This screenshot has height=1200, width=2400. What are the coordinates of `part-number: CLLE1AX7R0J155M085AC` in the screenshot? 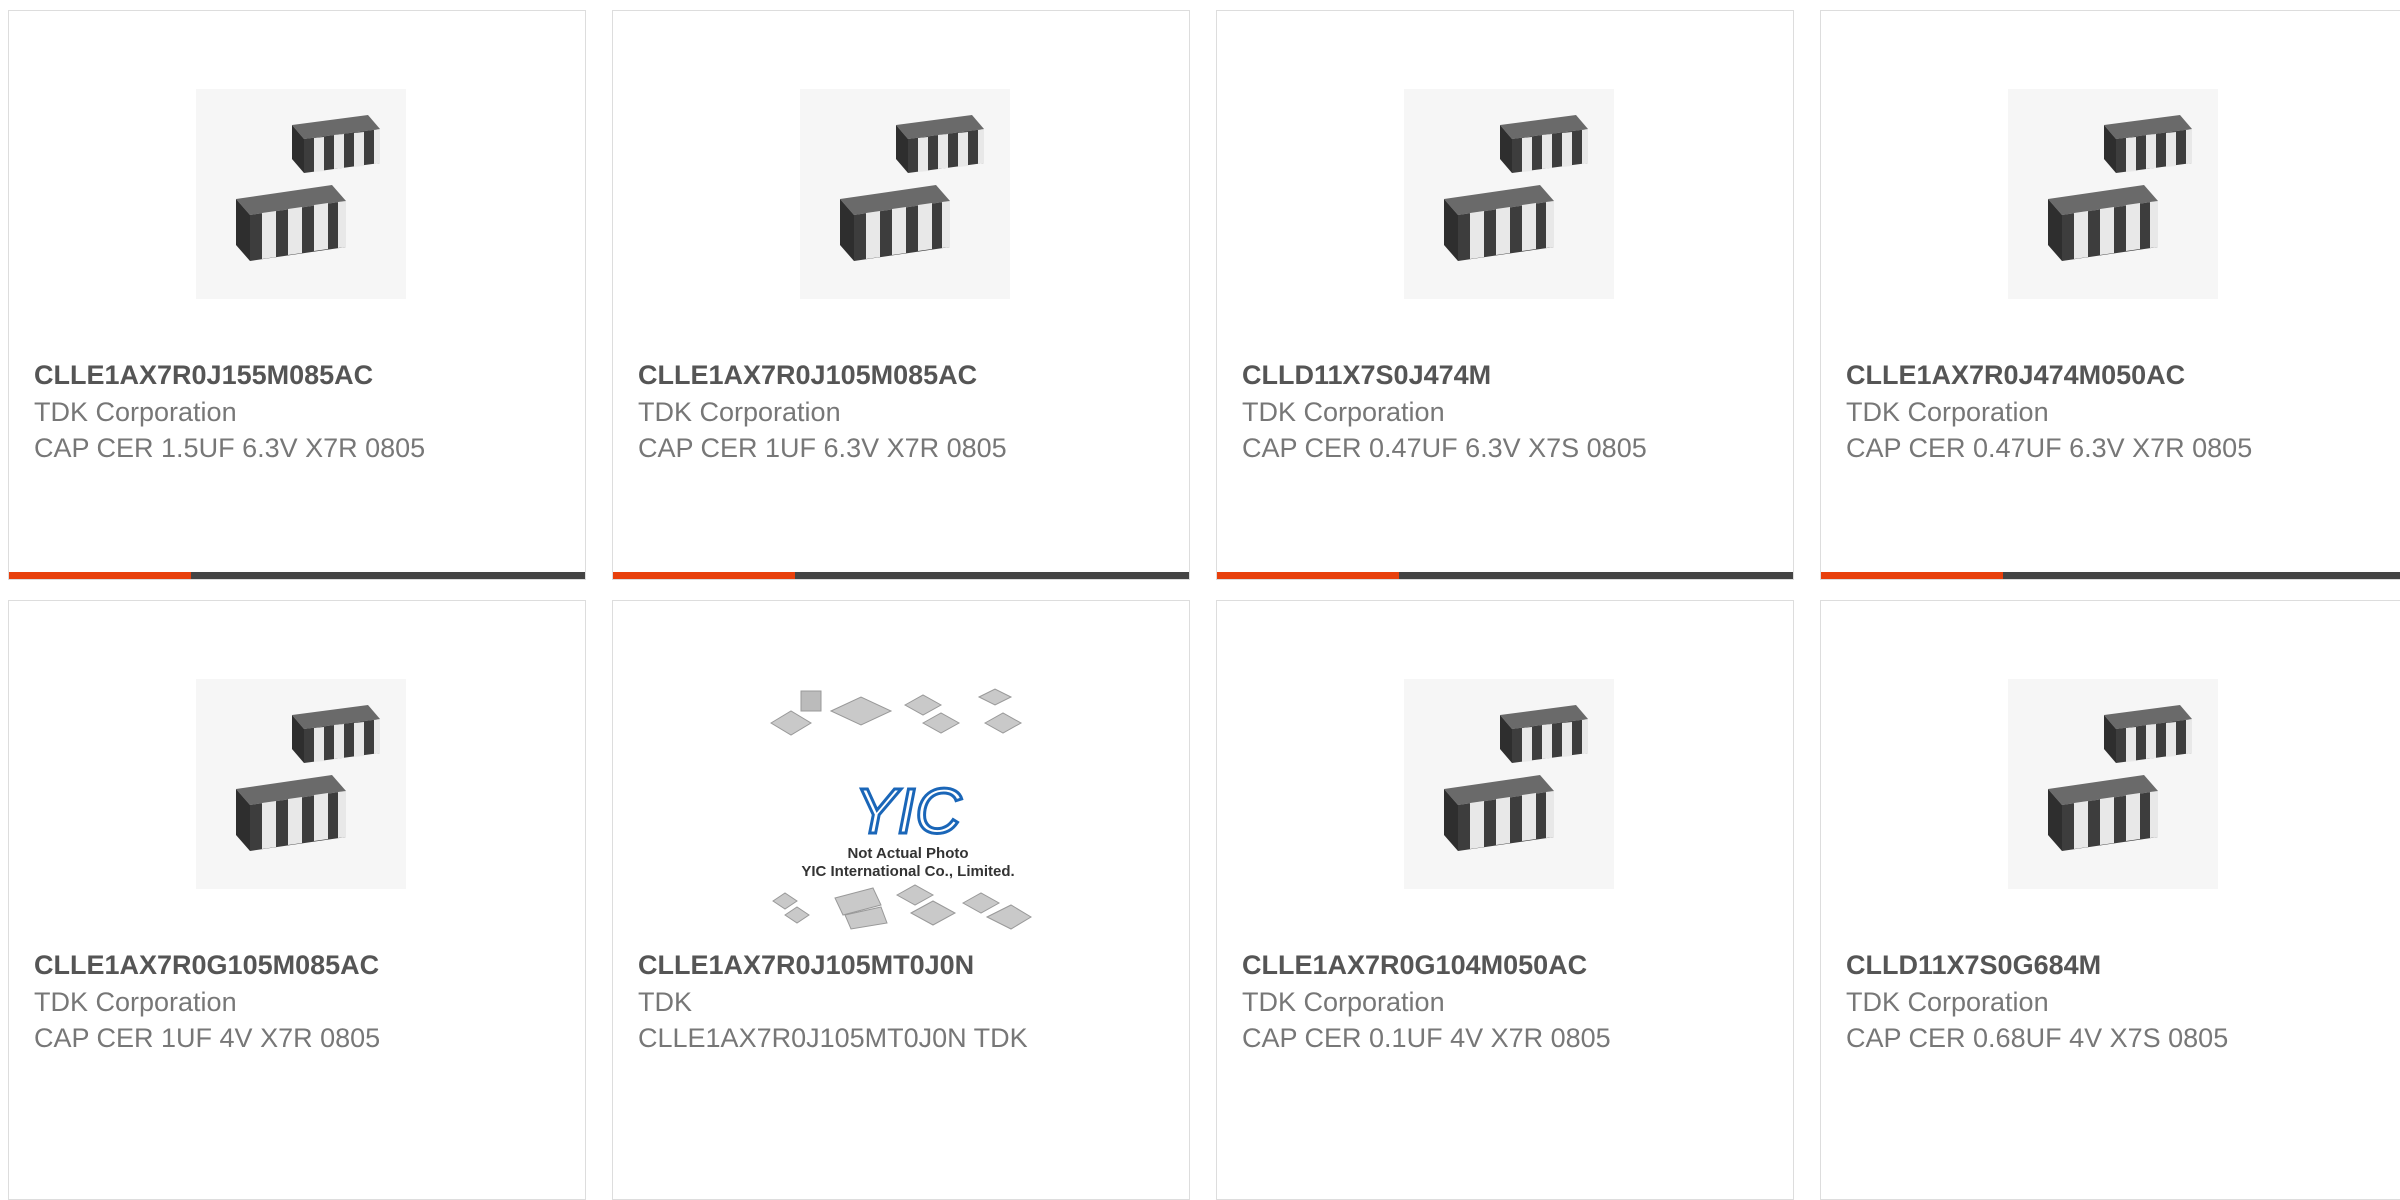 It's located at (297, 375).